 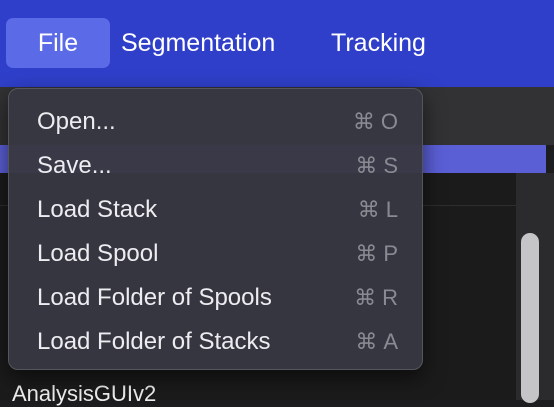 I want to click on shortcut: ⌘ R, so click(x=376, y=298).